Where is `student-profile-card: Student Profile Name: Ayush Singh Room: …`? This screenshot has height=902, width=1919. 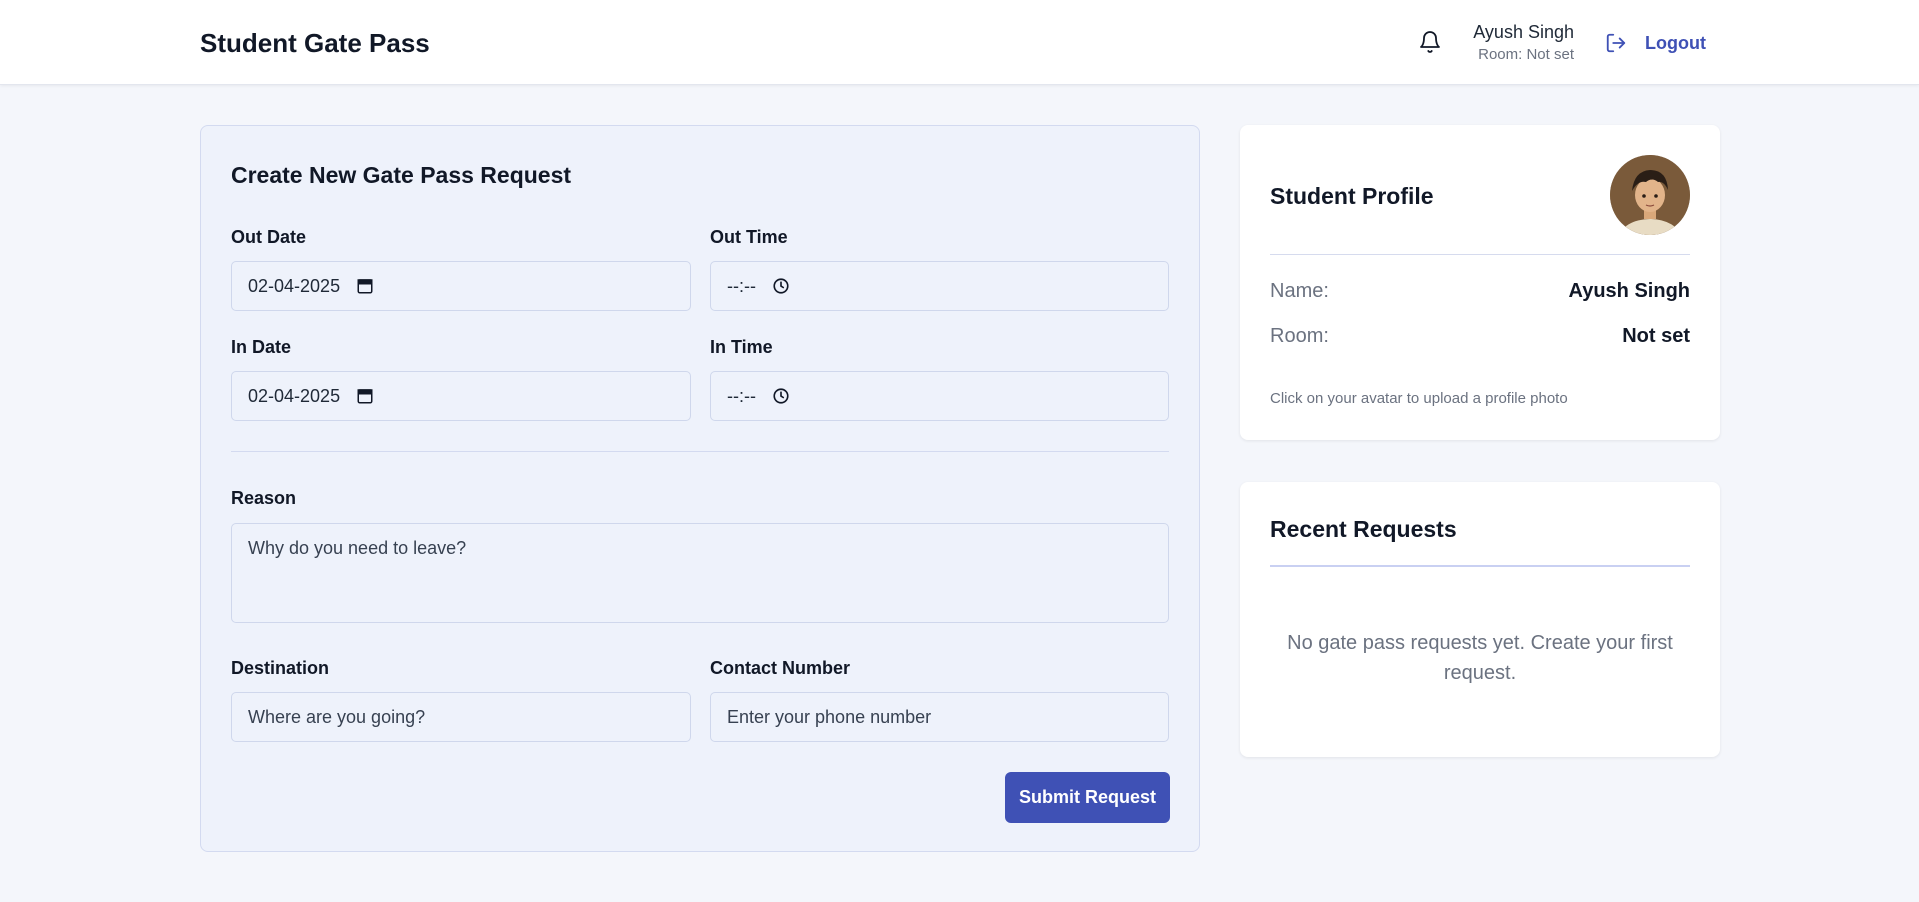 student-profile-card: Student Profile Name: Ayush Singh Room: … is located at coordinates (1480, 282).